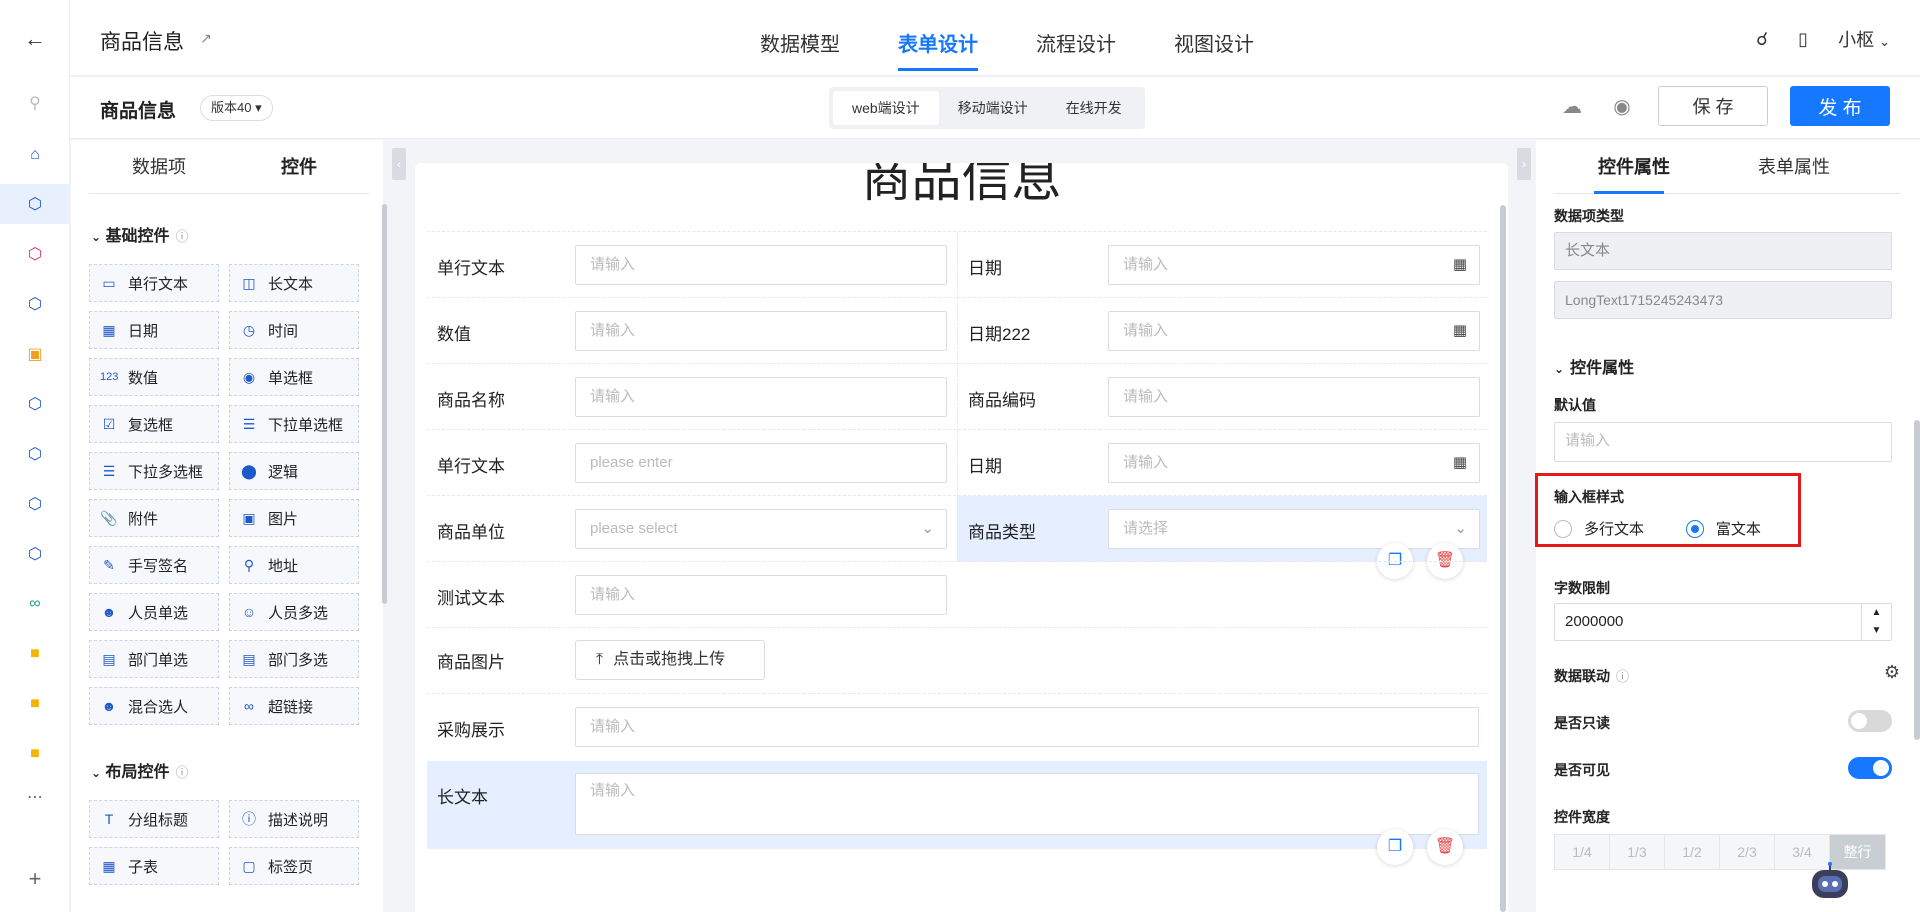 The width and height of the screenshot is (1920, 912). Describe the element at coordinates (159, 166) in the screenshot. I see `tab-data-items: 数据项` at that location.